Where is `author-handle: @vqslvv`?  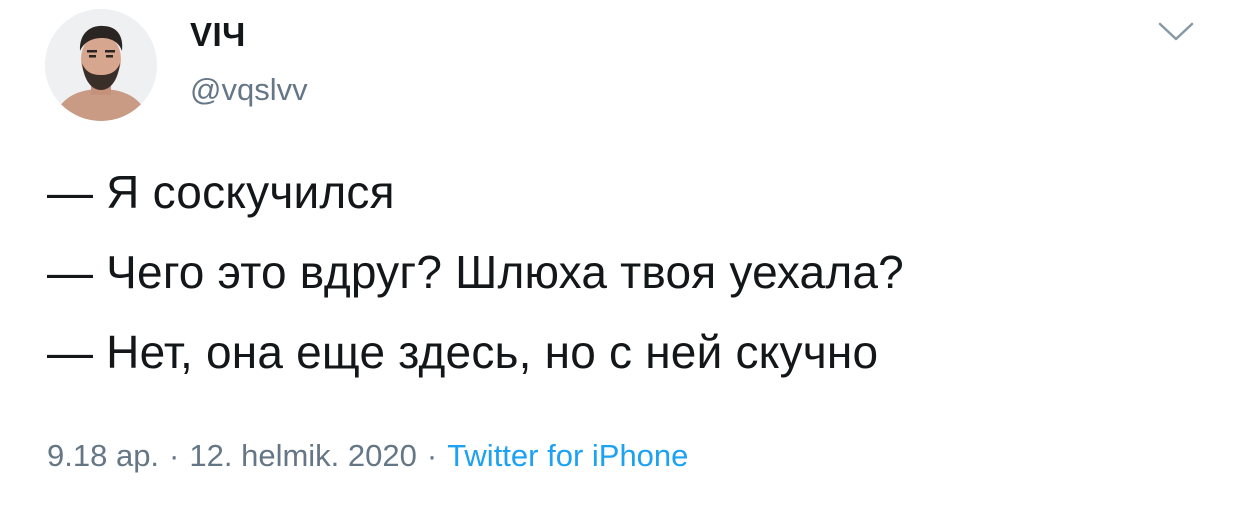
author-handle: @vqslvv is located at coordinates (249, 90).